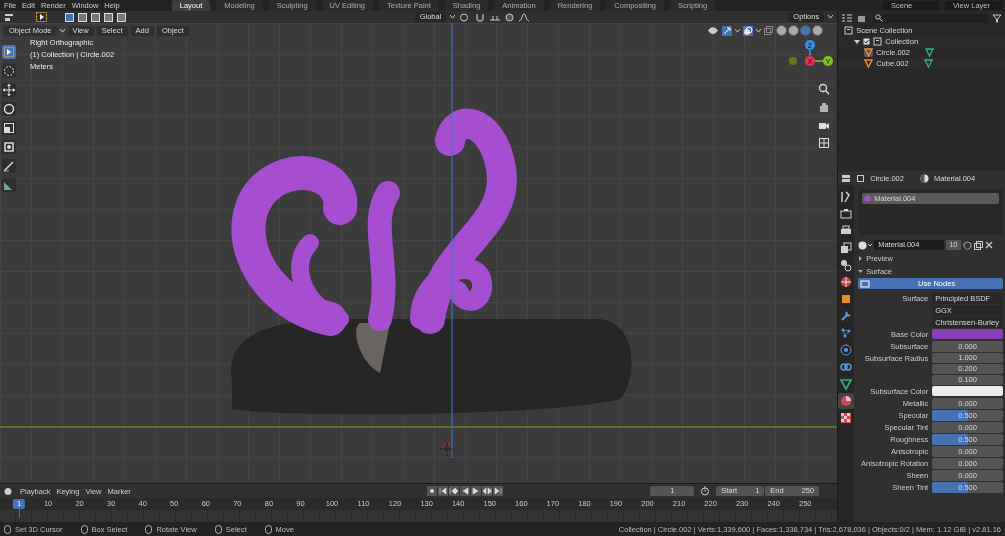 This screenshot has height=536, width=1005. Describe the element at coordinates (748, 30) in the screenshot. I see `overlay-icon` at that location.